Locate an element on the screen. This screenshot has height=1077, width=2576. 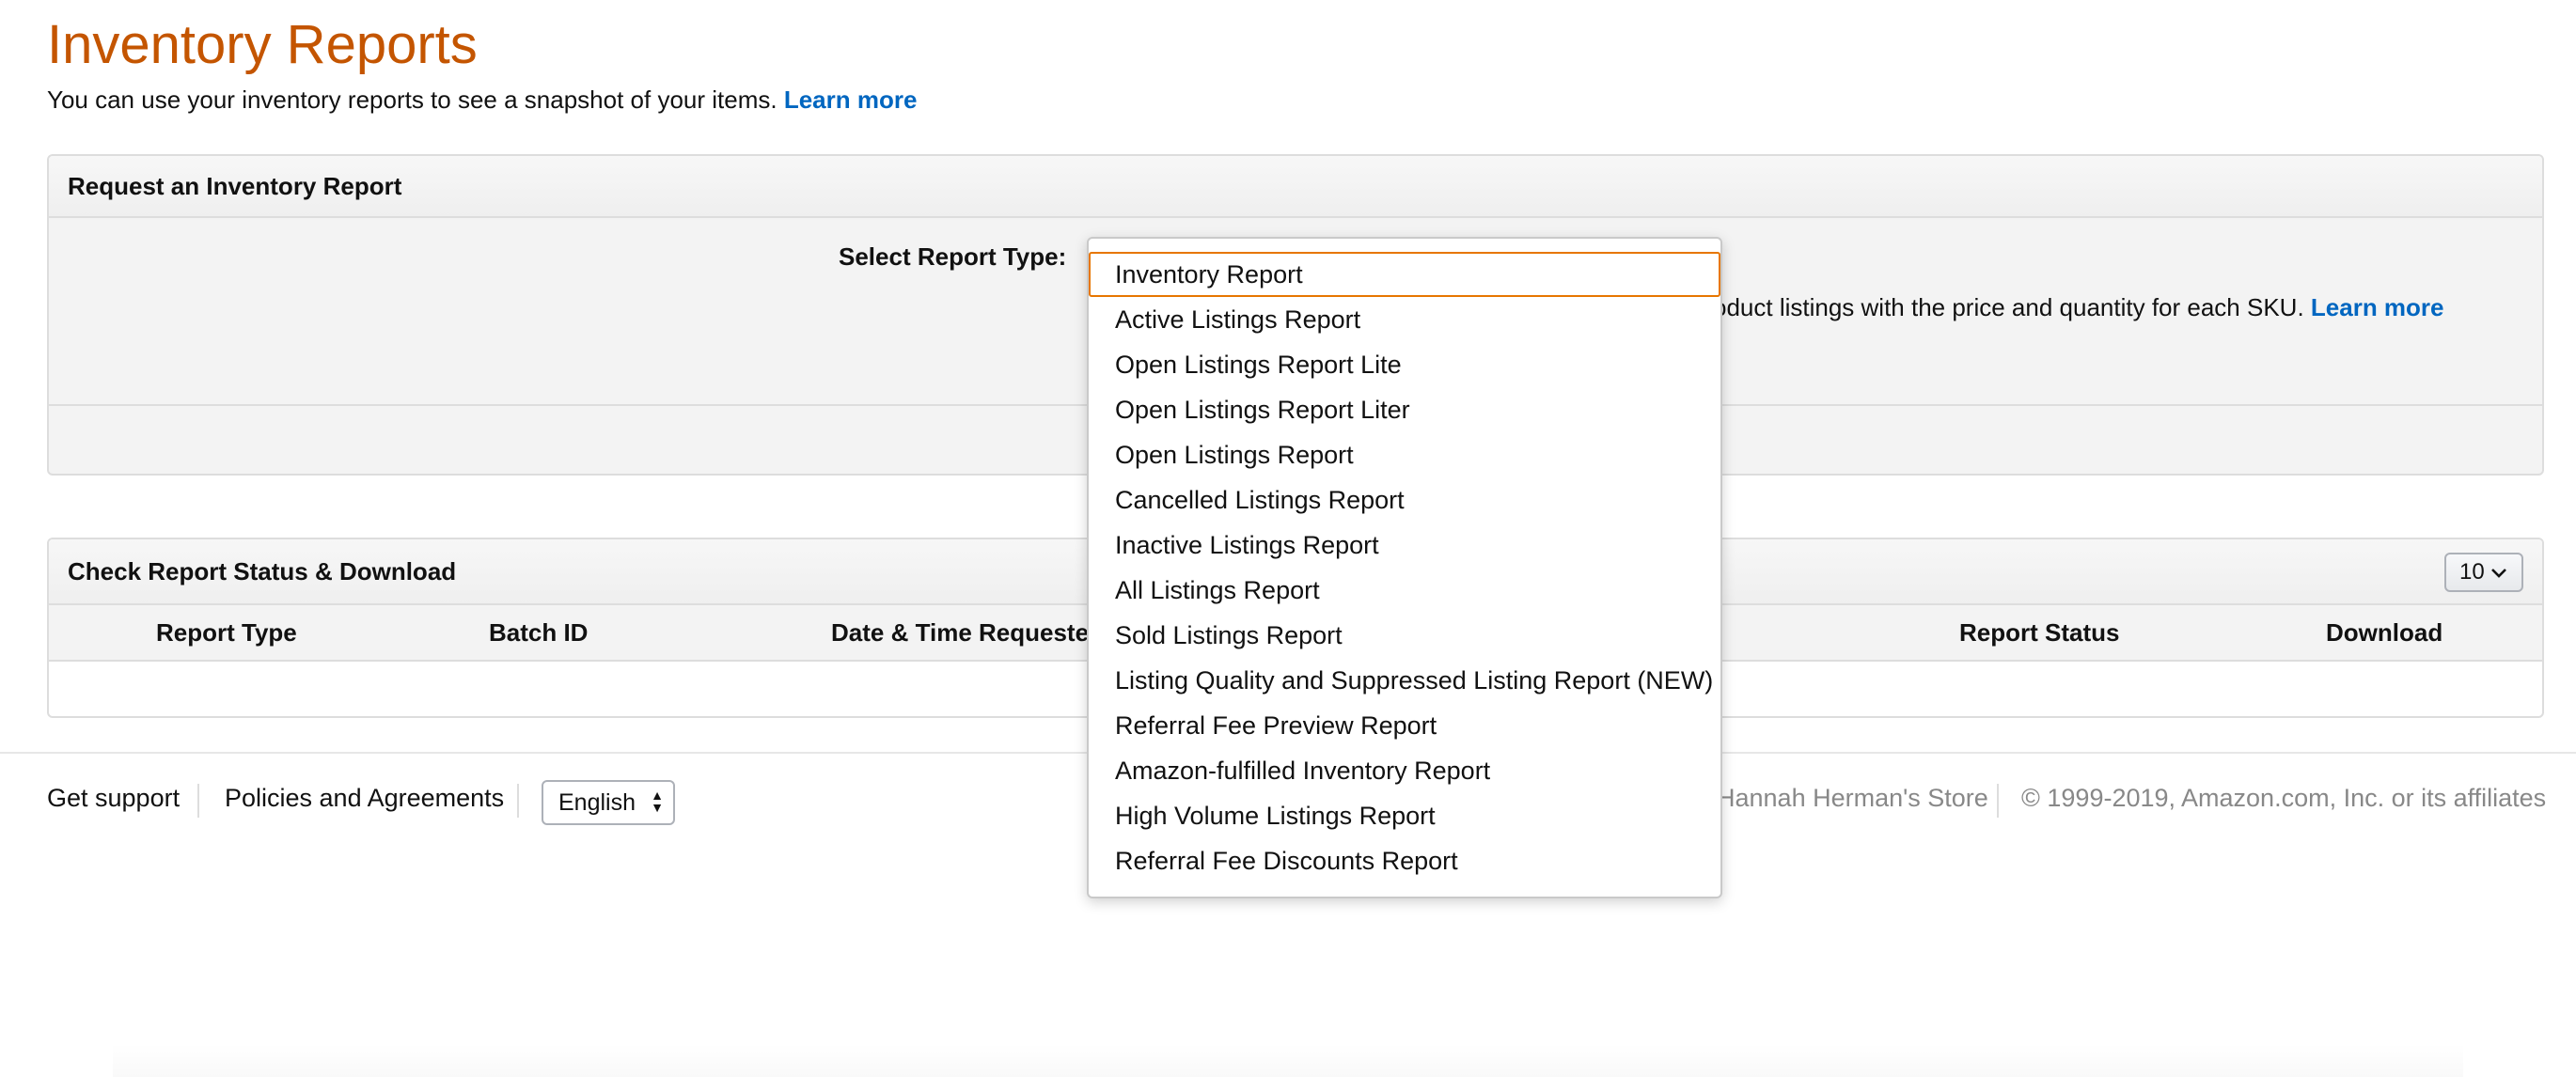
bottom-shadow is located at coordinates (1288, 1060).